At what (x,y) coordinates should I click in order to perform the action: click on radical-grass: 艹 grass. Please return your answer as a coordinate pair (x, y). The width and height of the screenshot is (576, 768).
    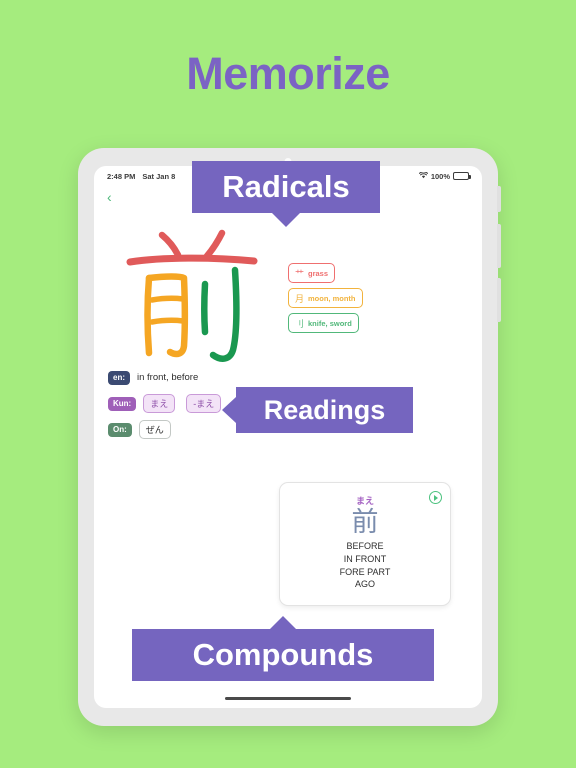
    Looking at the image, I should click on (312, 273).